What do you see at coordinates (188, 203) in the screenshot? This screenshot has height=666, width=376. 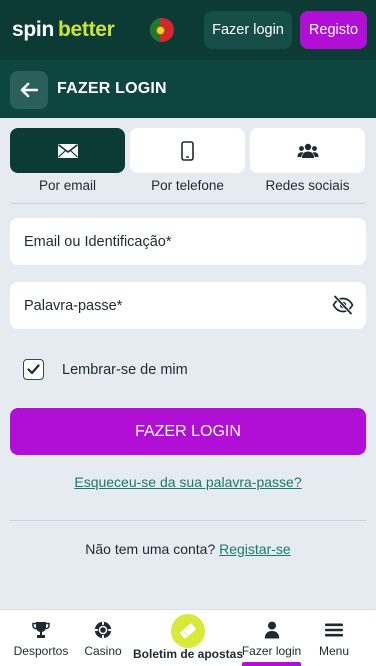 I see `divider` at bounding box center [188, 203].